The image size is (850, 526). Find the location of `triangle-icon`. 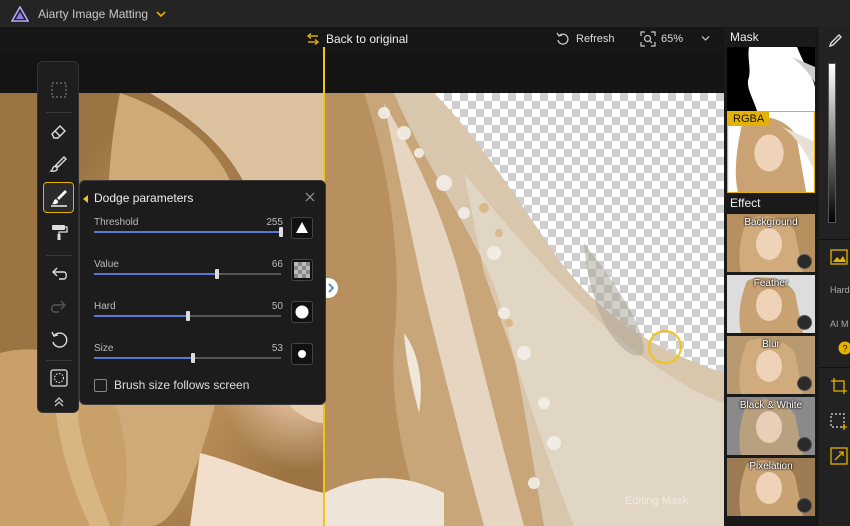

triangle-icon is located at coordinates (302, 227).